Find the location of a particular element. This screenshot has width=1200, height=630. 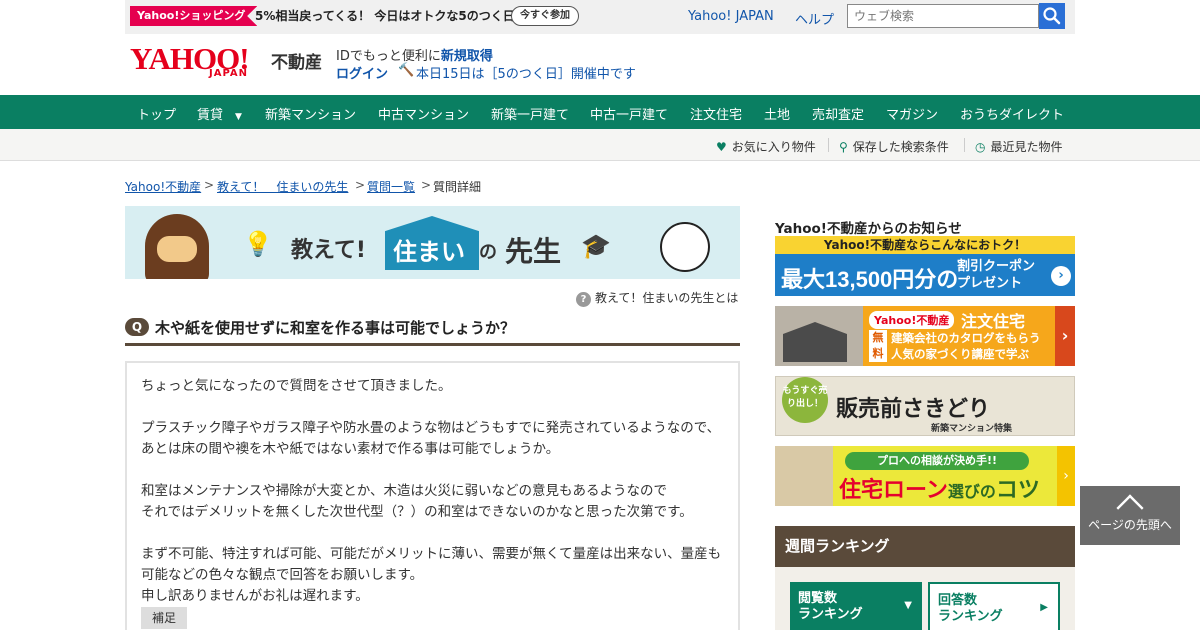

login-link: ログイン is located at coordinates (362, 72).